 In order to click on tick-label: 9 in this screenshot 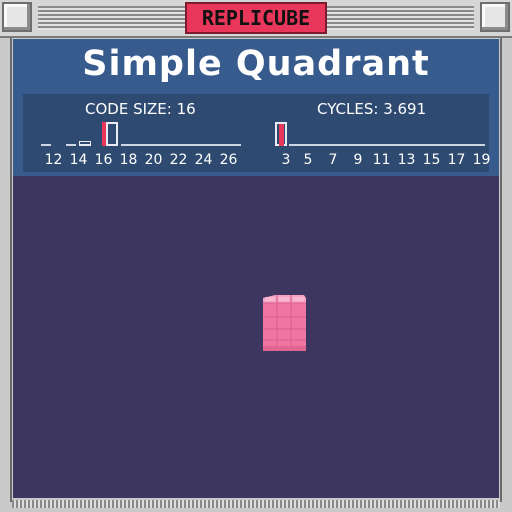, I will do `click(358, 160)`.